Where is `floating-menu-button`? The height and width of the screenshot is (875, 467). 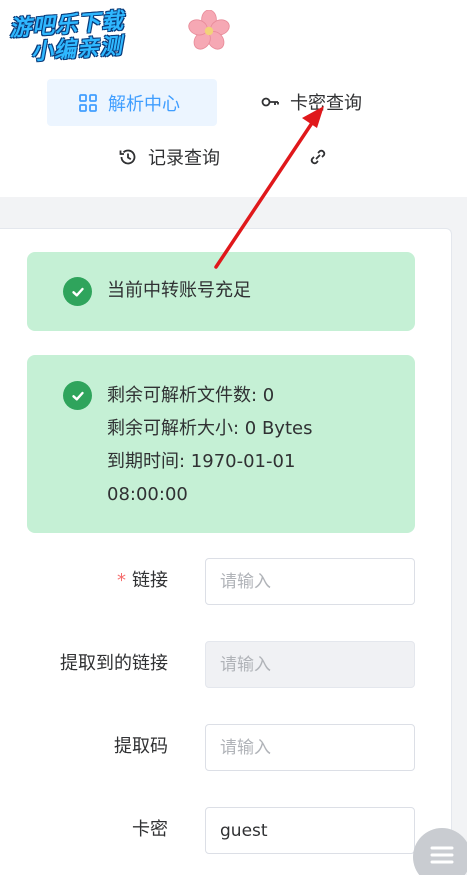 floating-menu-button is located at coordinates (440, 851).